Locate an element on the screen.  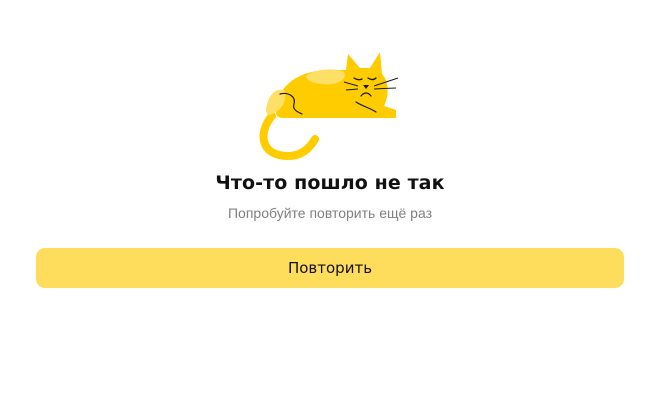
sad-cat-icon is located at coordinates (329, 106).